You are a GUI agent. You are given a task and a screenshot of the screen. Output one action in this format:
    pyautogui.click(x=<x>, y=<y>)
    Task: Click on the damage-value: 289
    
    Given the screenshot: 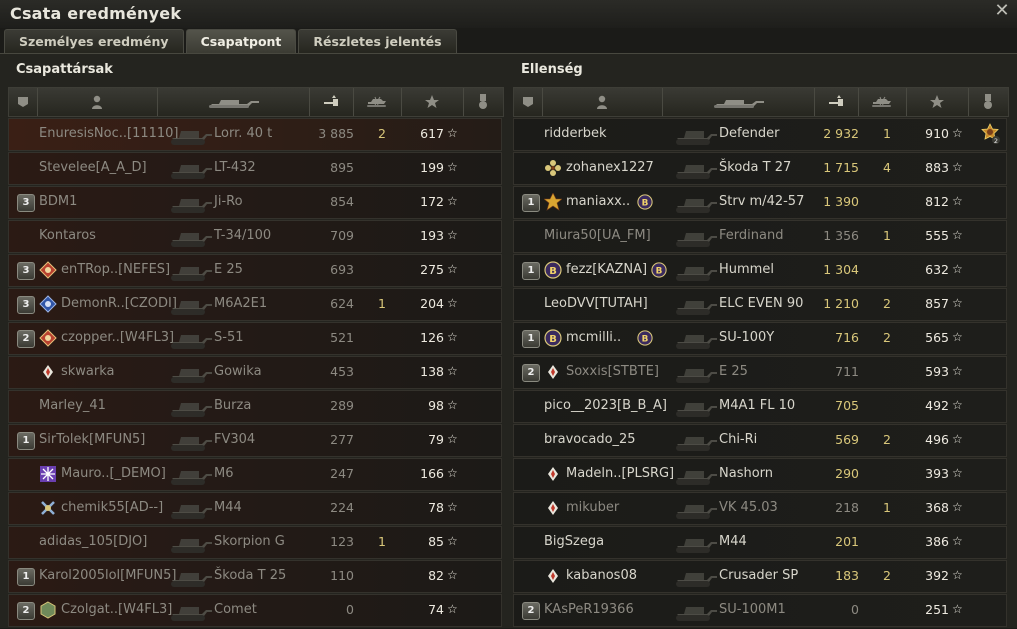 What is the action you would take?
    pyautogui.click(x=342, y=405)
    